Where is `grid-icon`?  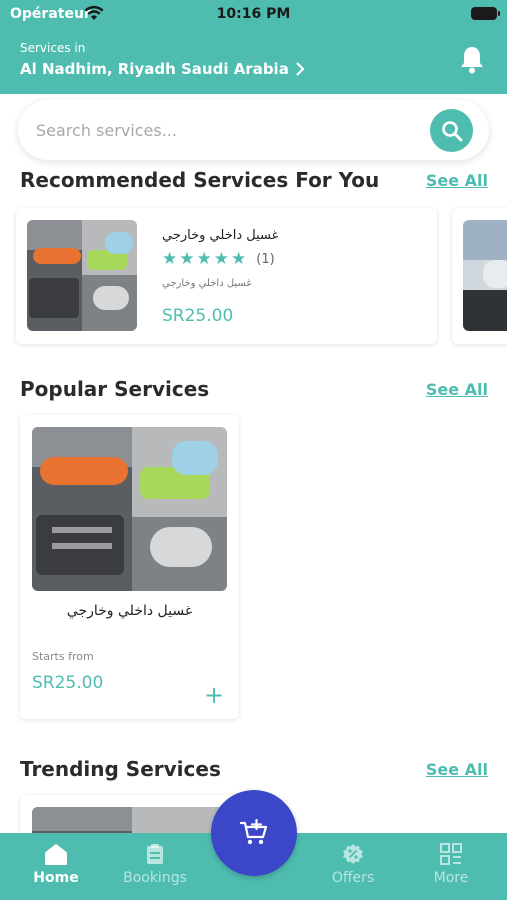 grid-icon is located at coordinates (451, 854).